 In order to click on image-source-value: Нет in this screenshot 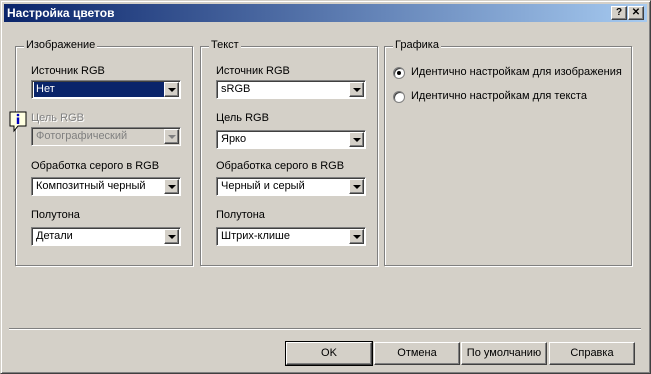, I will do `click(99, 89)`.